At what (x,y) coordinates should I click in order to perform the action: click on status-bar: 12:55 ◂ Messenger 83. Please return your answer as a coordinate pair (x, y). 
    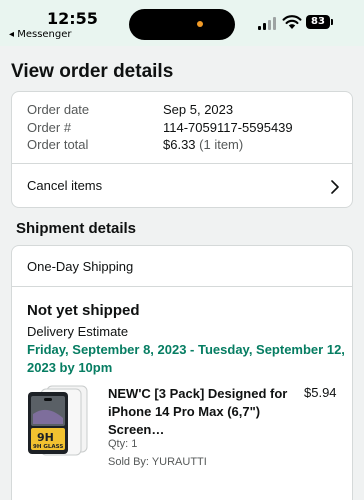
    Looking at the image, I should click on (182, 23).